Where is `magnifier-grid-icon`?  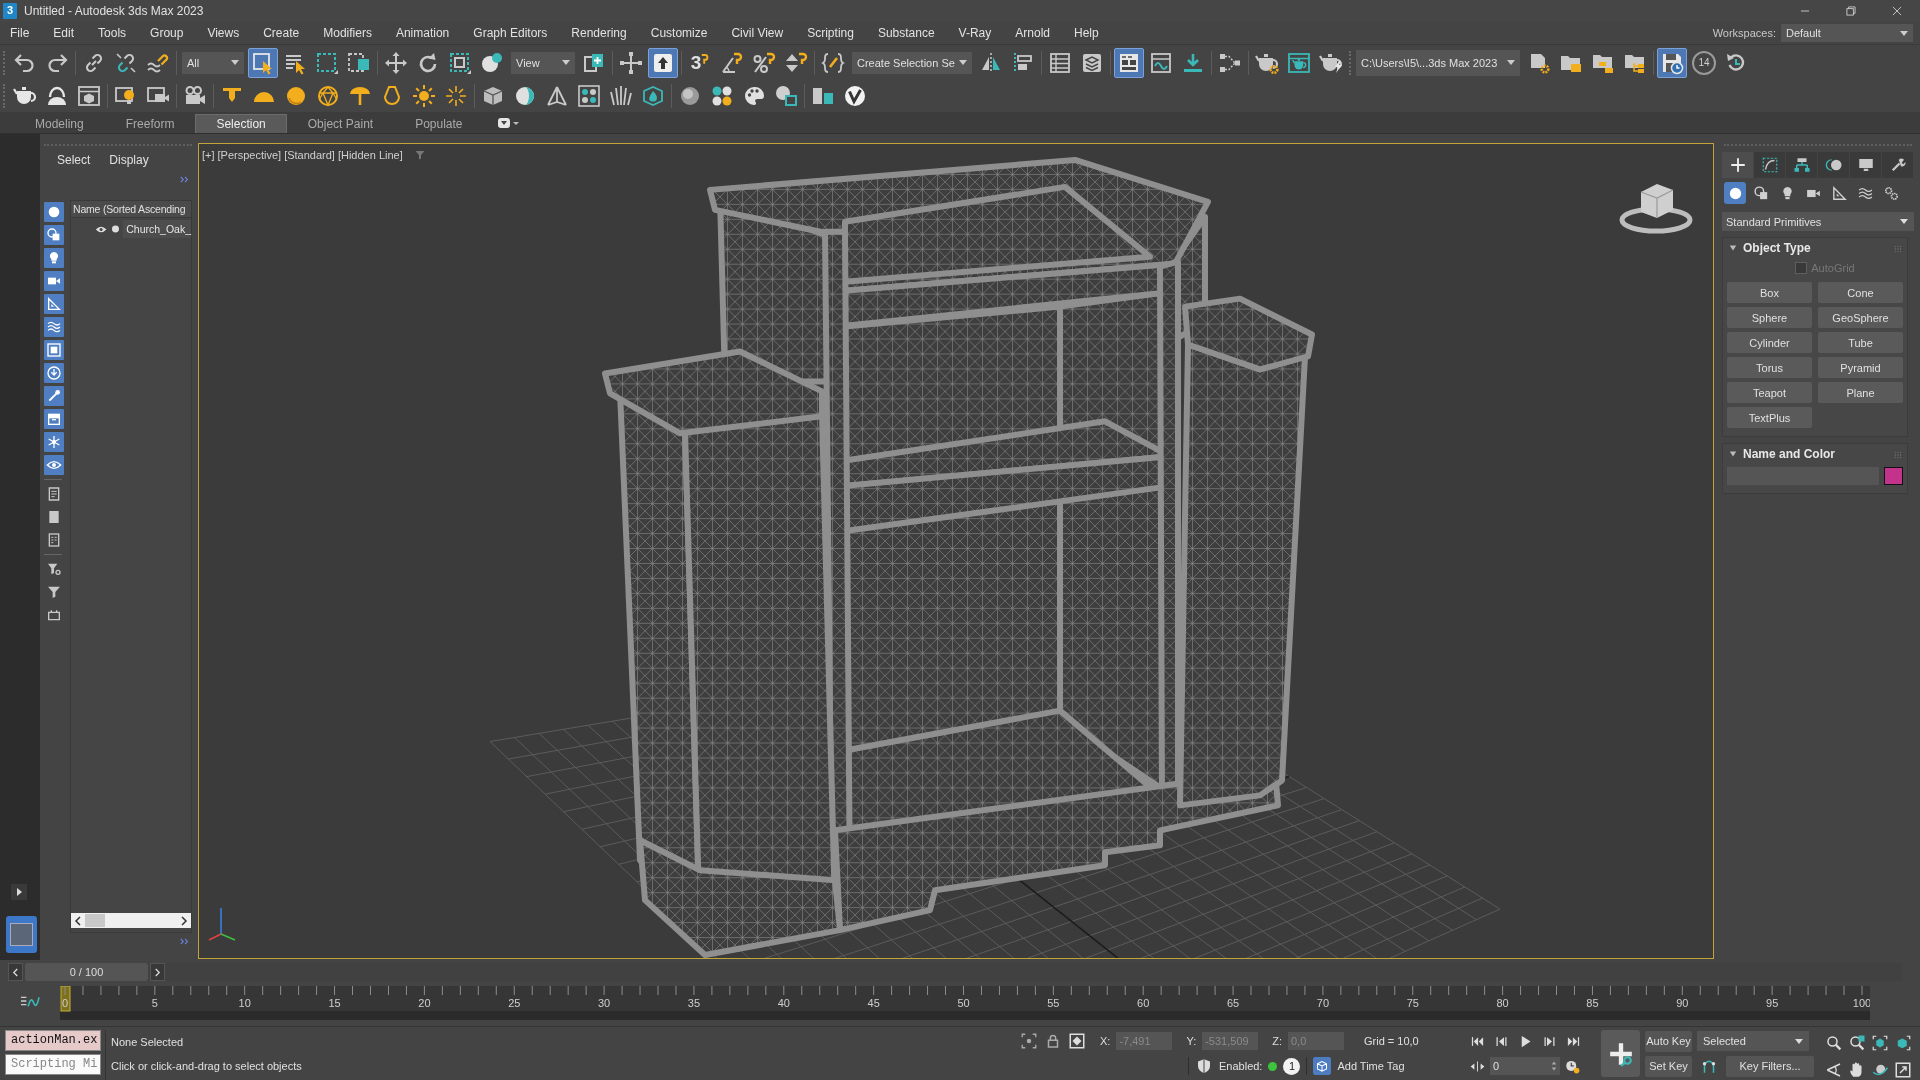
magnifier-grid-icon is located at coordinates (1857, 1043).